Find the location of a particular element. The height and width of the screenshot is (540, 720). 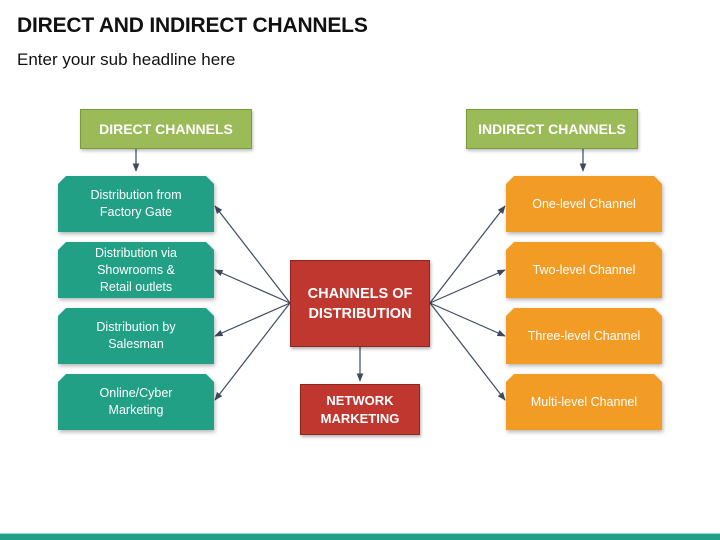

direct-item-label: Distribution from Factory Gate is located at coordinates (136, 203).